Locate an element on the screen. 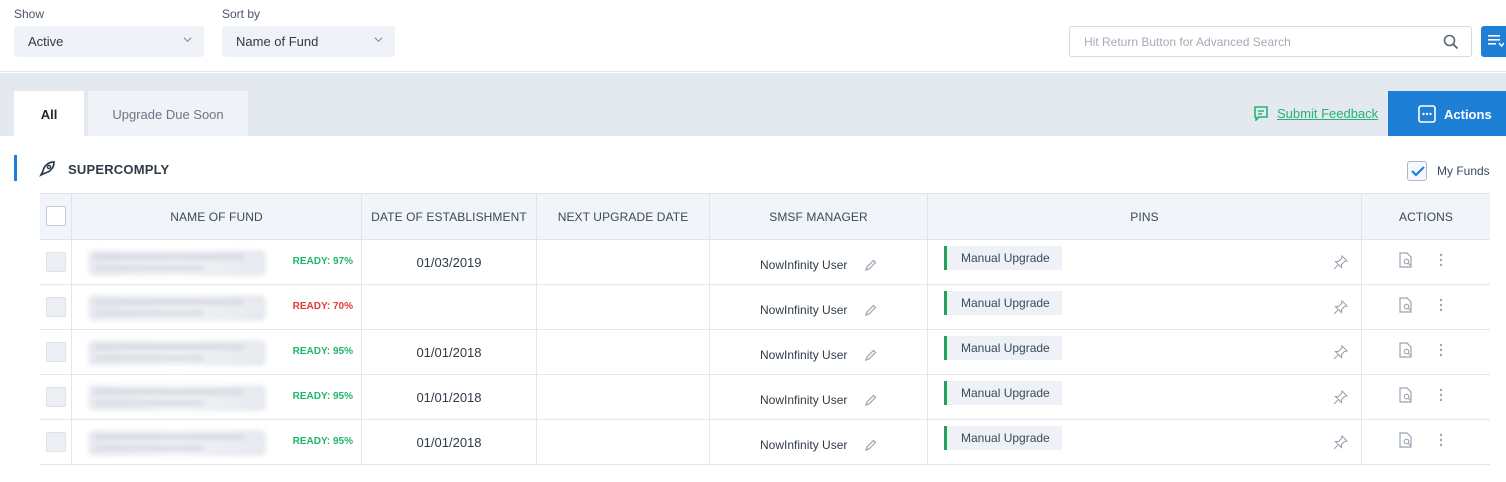  col-smsf-manager: SMSF MANAGER is located at coordinates (819, 217).